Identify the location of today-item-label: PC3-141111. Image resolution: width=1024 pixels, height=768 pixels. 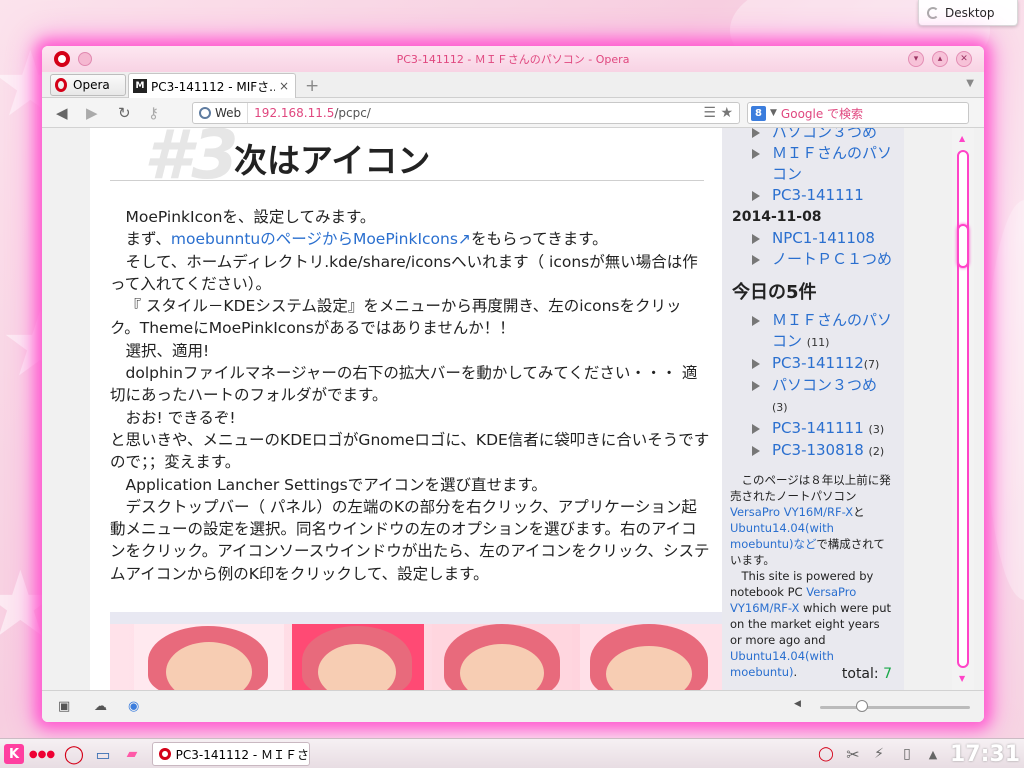
(818, 428).